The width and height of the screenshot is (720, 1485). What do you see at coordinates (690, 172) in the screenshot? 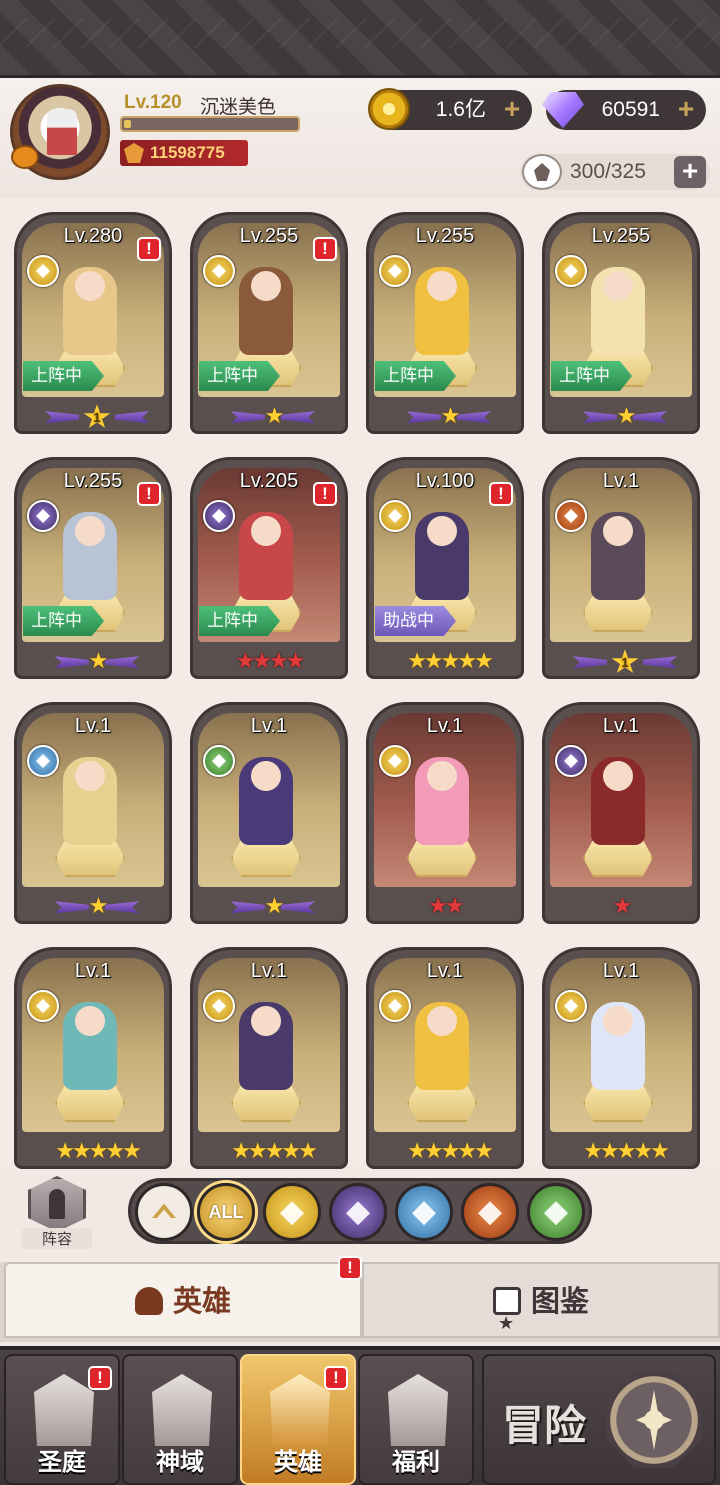
I see `expand-capacity-button: +` at bounding box center [690, 172].